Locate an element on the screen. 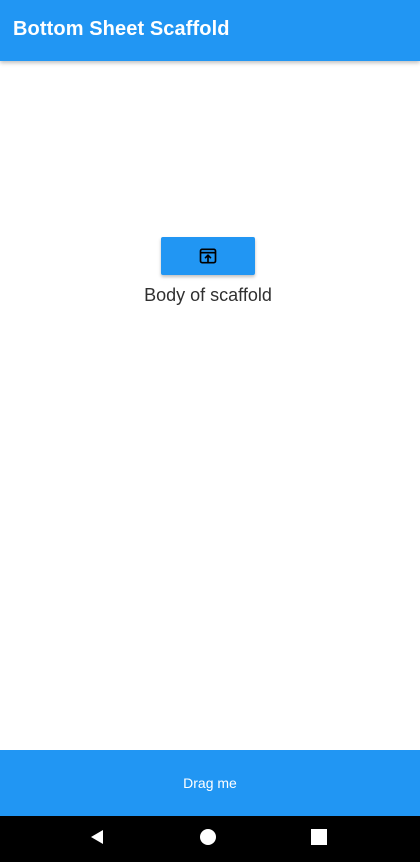  system-navigation-bar is located at coordinates (210, 839).